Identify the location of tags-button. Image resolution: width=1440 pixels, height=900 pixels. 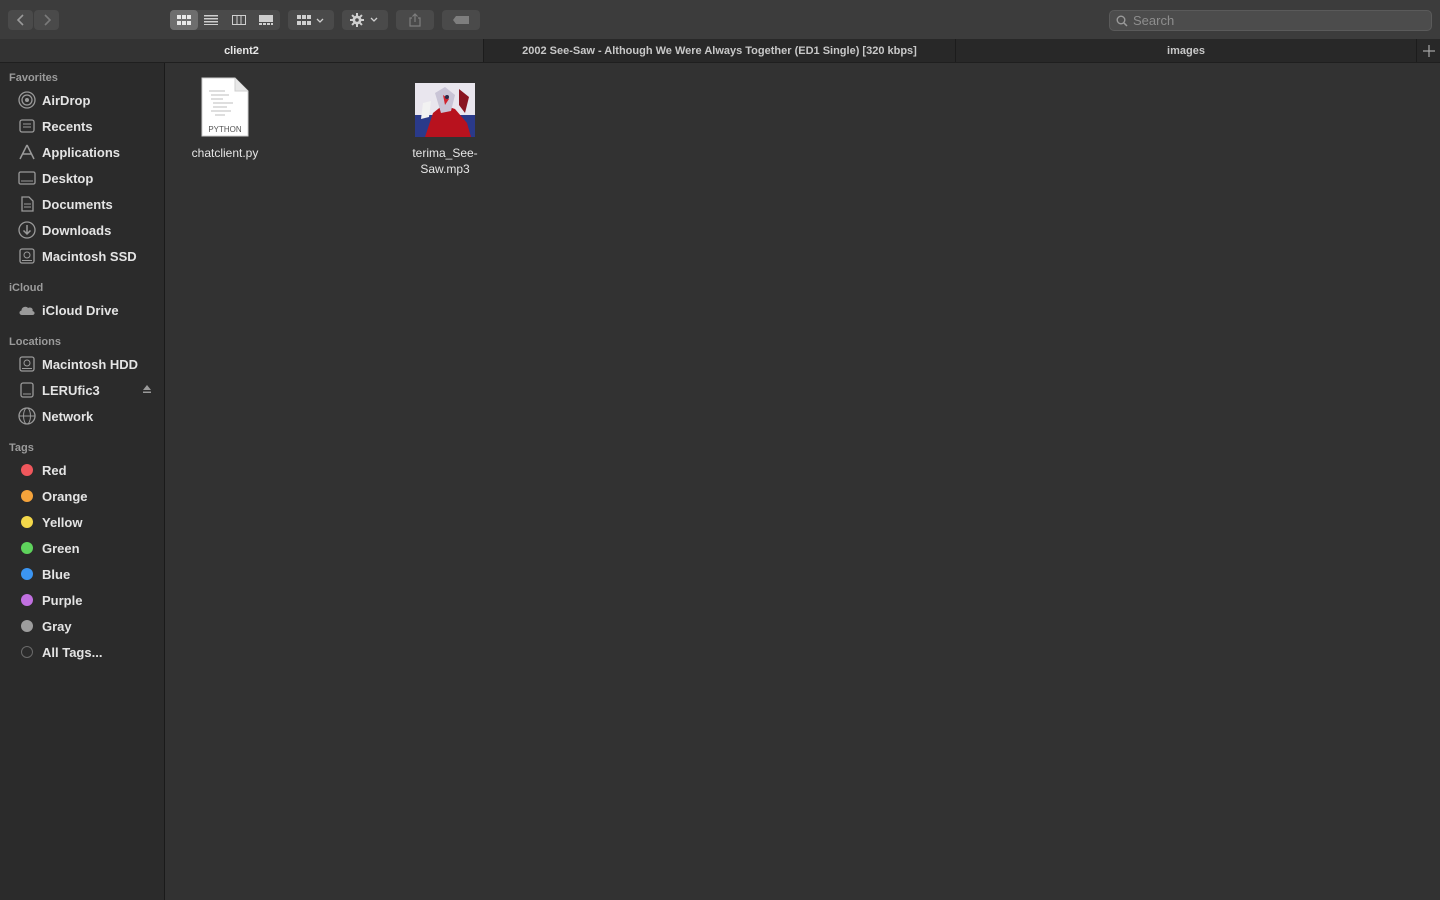
(461, 20).